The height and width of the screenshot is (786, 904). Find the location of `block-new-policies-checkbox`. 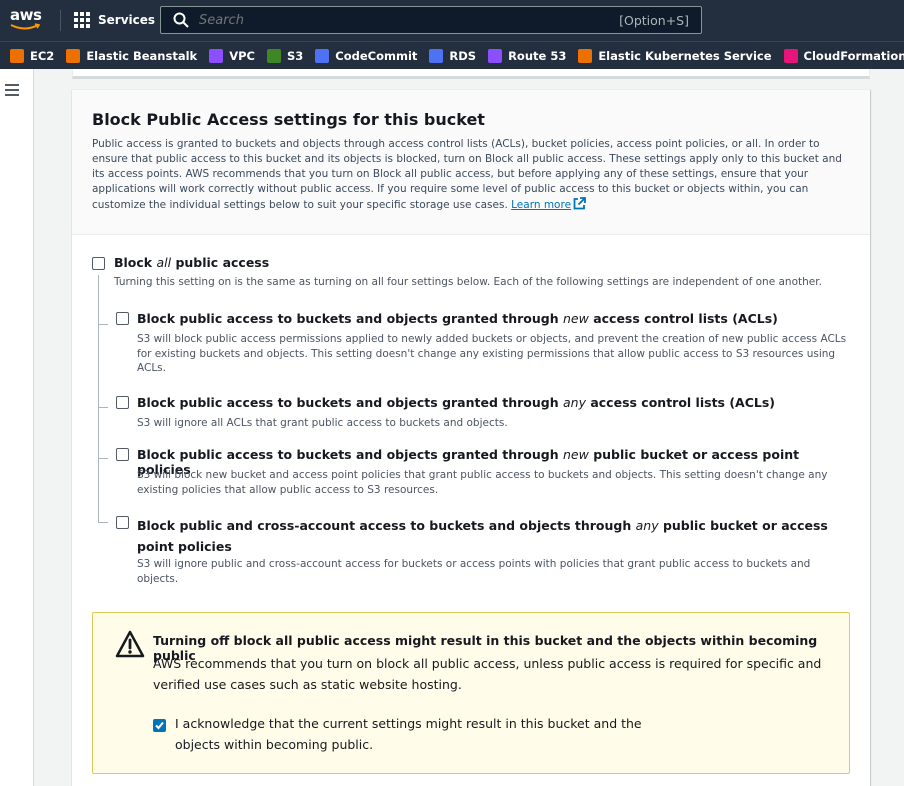

block-new-policies-checkbox is located at coordinates (122, 454).